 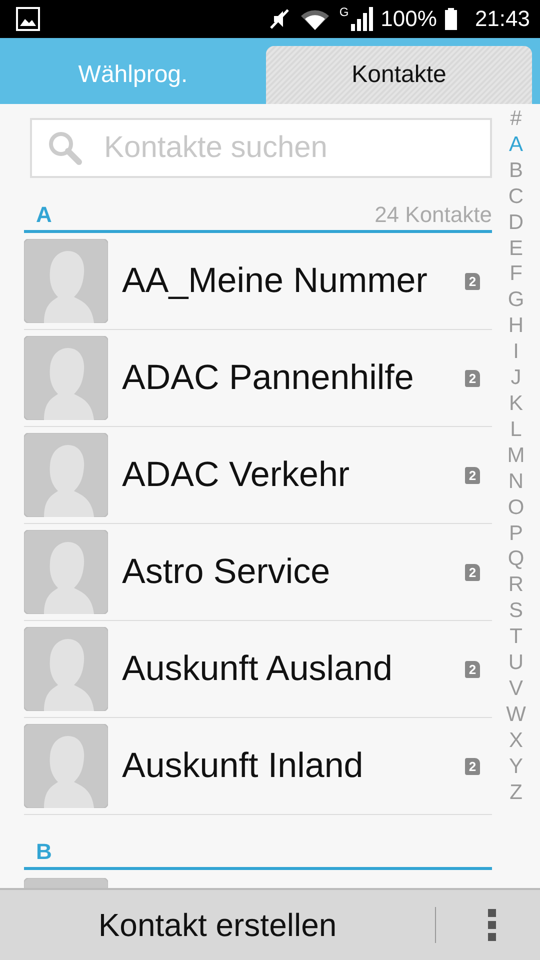 What do you see at coordinates (516, 326) in the screenshot?
I see `index-letter: H` at bounding box center [516, 326].